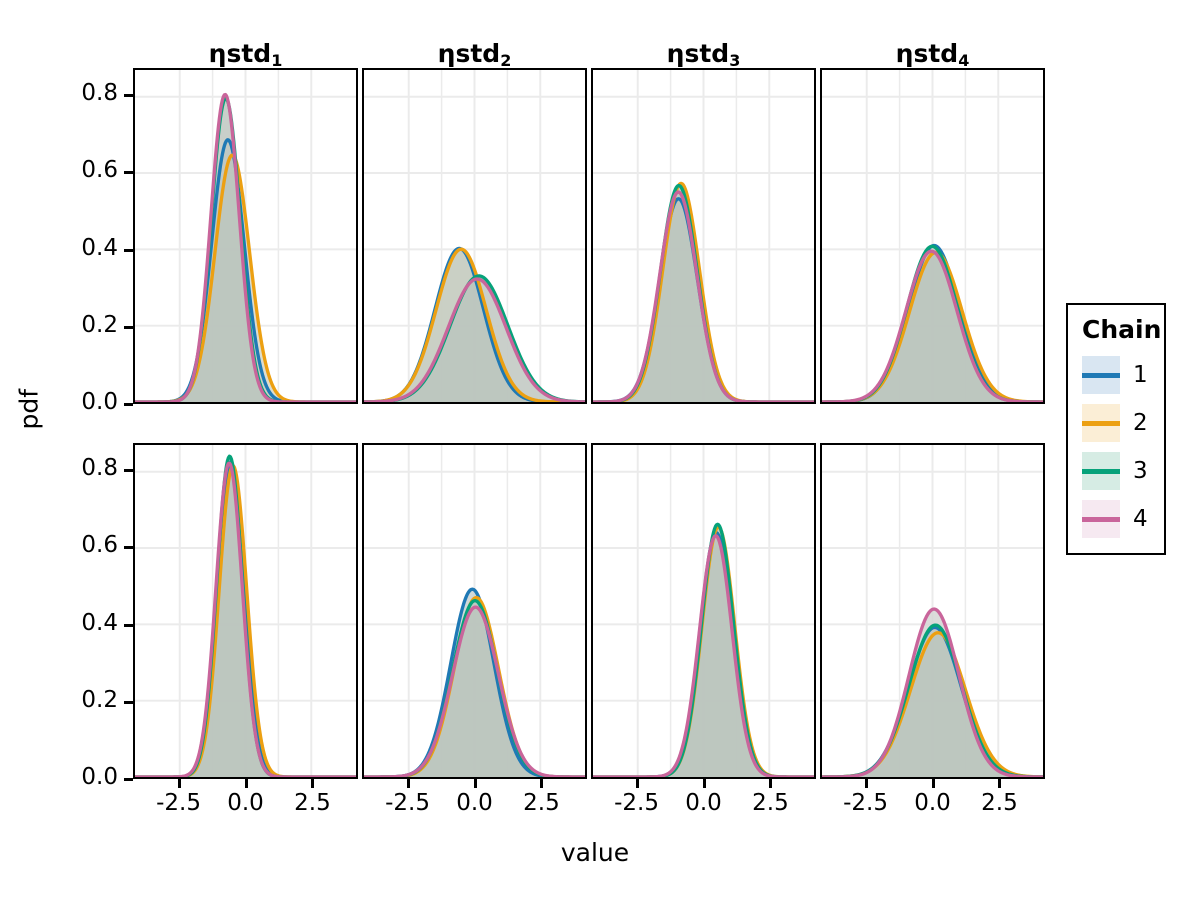 This screenshot has width=1200, height=900. I want to click on legend-item-4: 4, so click(1115, 519).